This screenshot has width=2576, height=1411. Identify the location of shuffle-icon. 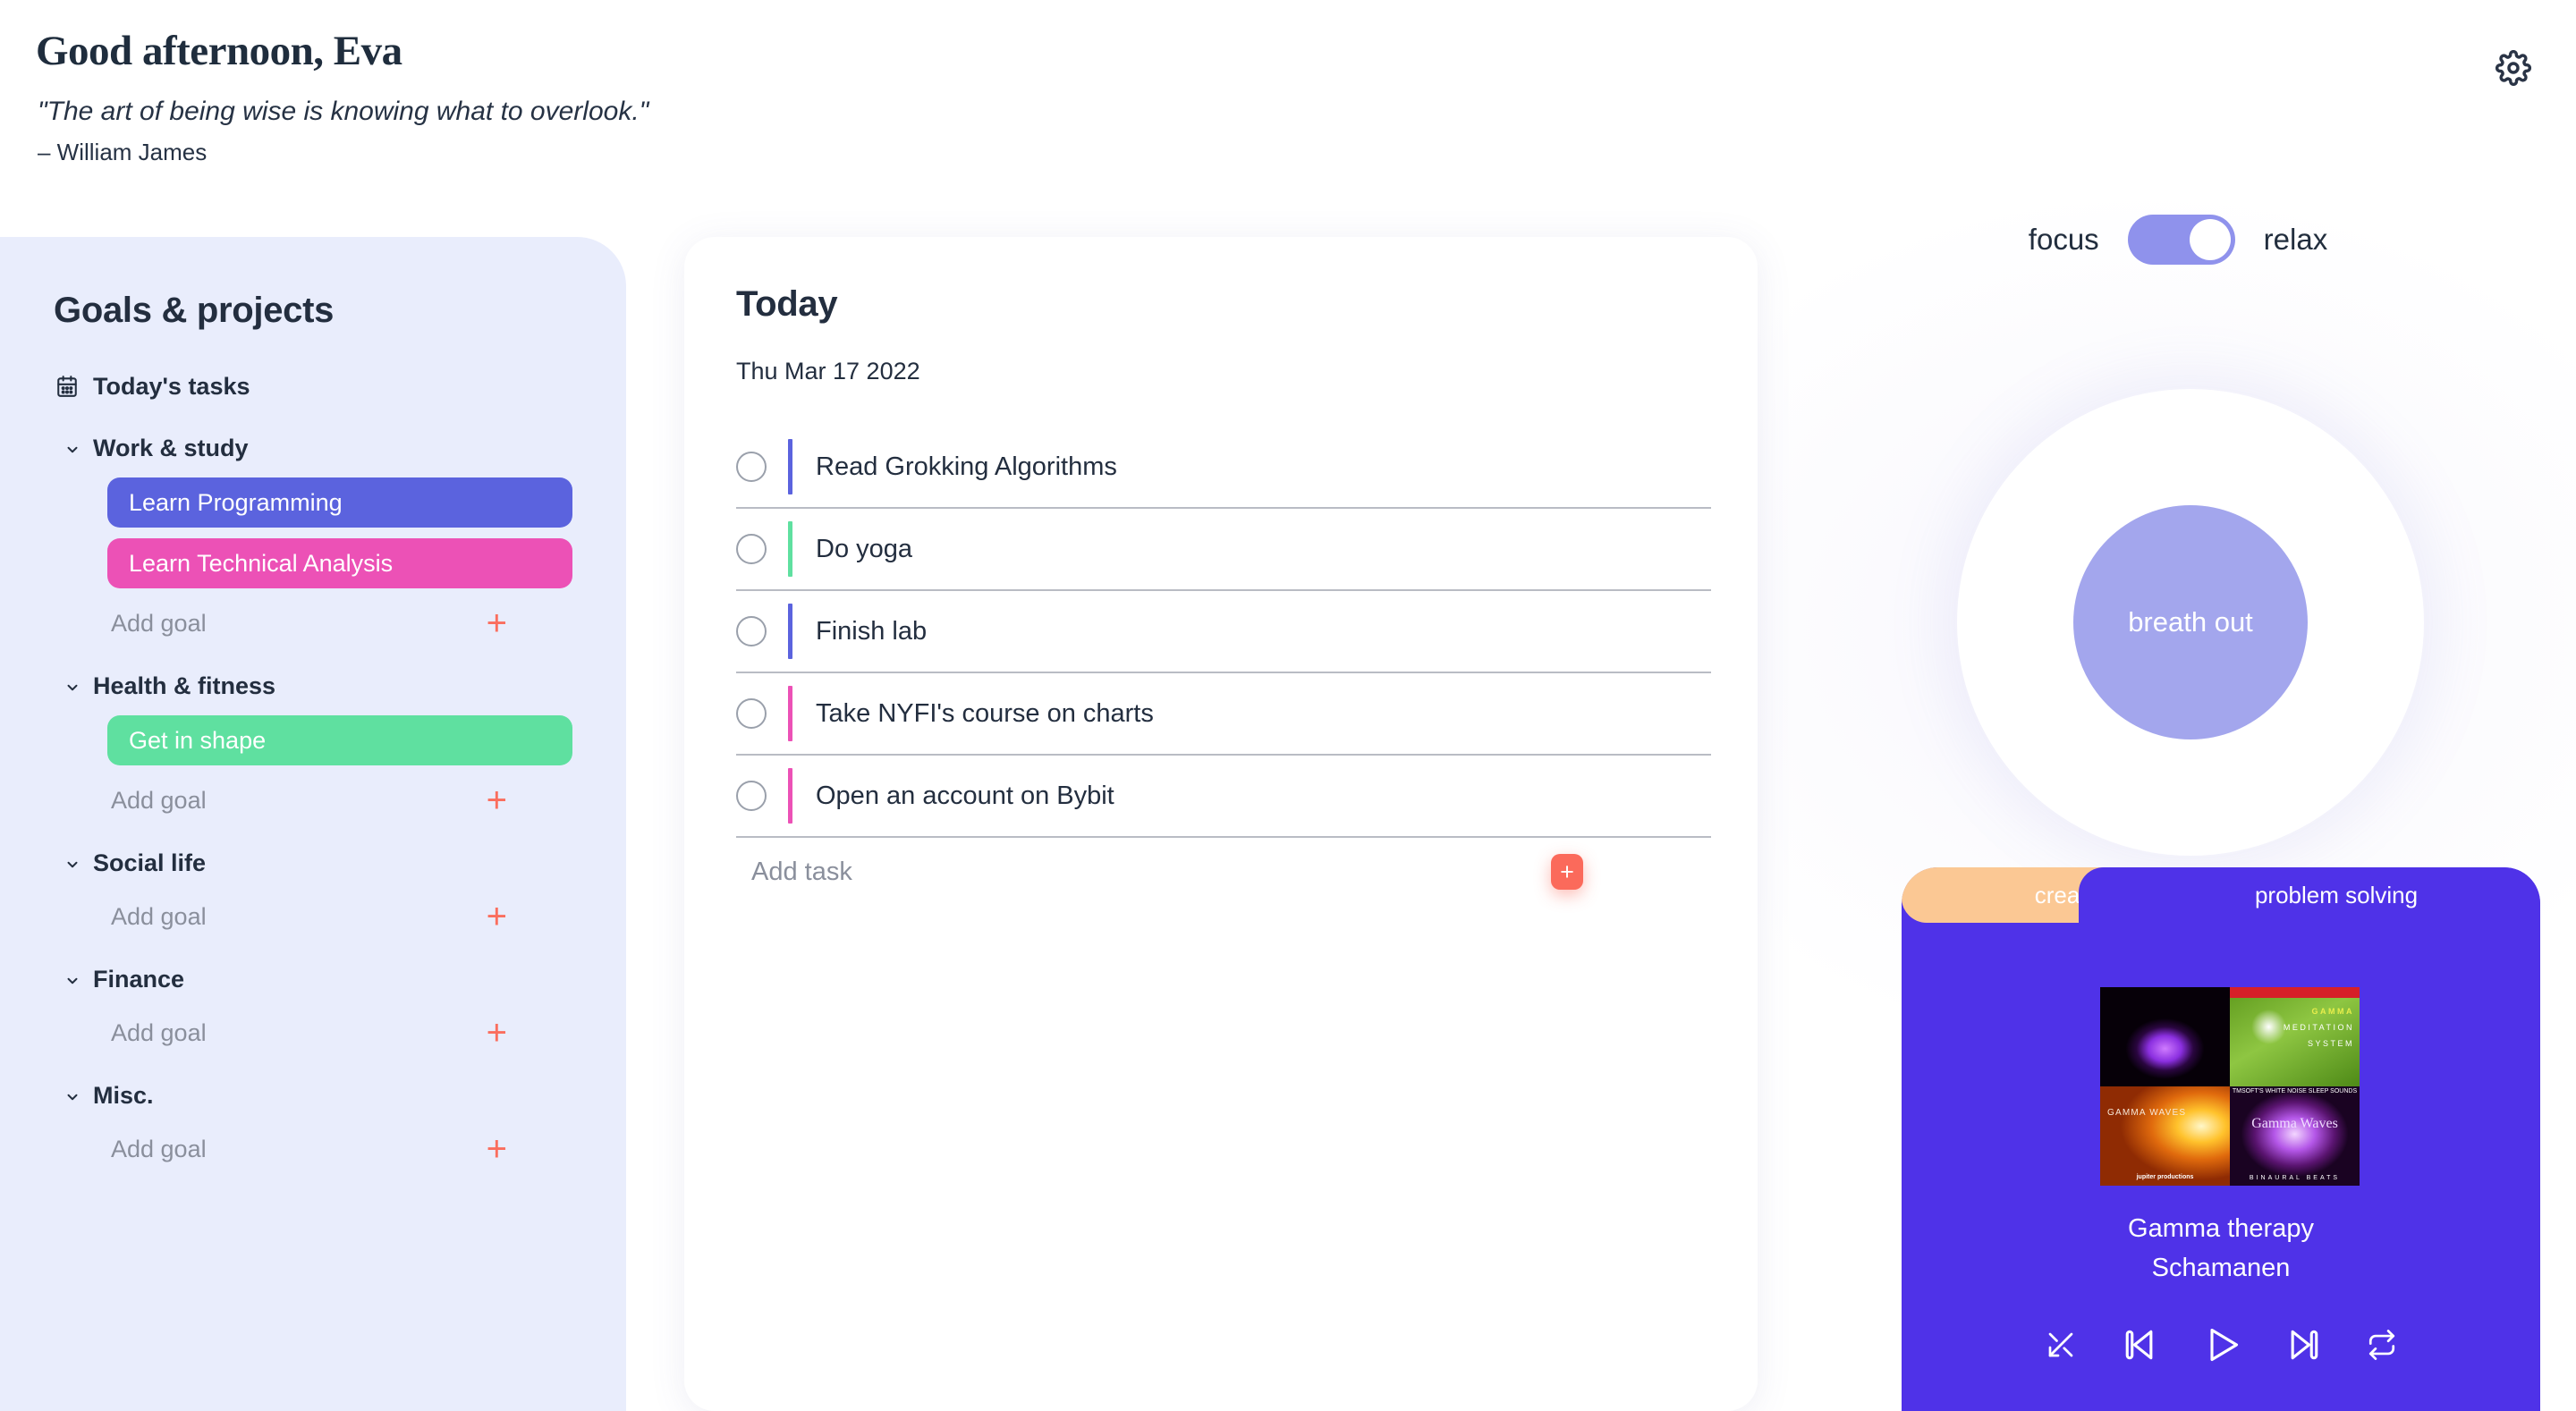
(2061, 1345).